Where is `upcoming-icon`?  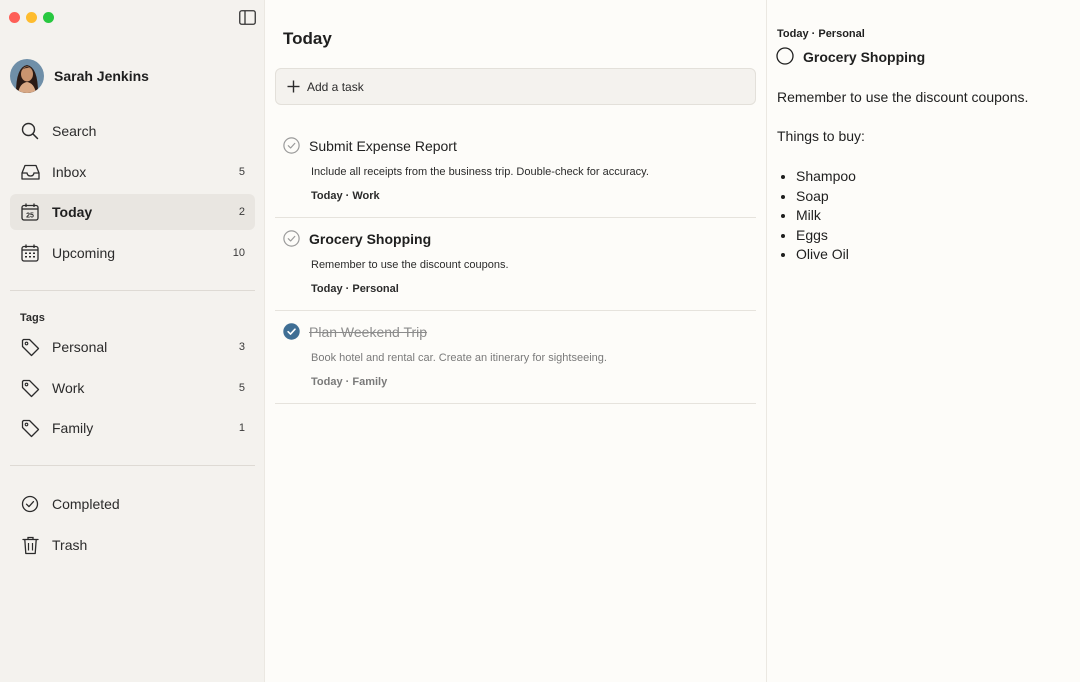 upcoming-icon is located at coordinates (30, 253).